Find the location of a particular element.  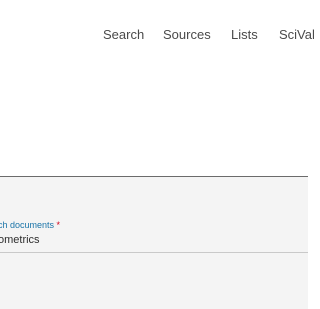

search-field-label: ch documents * is located at coordinates (30, 225).